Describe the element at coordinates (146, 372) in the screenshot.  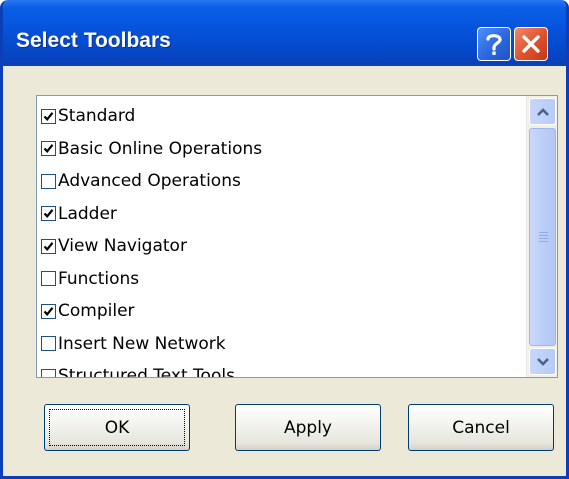
I see `toolbar-item-label: Structured Text Tools` at that location.